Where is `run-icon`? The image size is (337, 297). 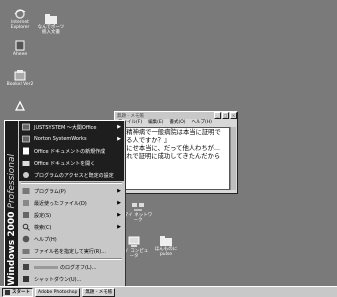
run-icon is located at coordinates (26, 251).